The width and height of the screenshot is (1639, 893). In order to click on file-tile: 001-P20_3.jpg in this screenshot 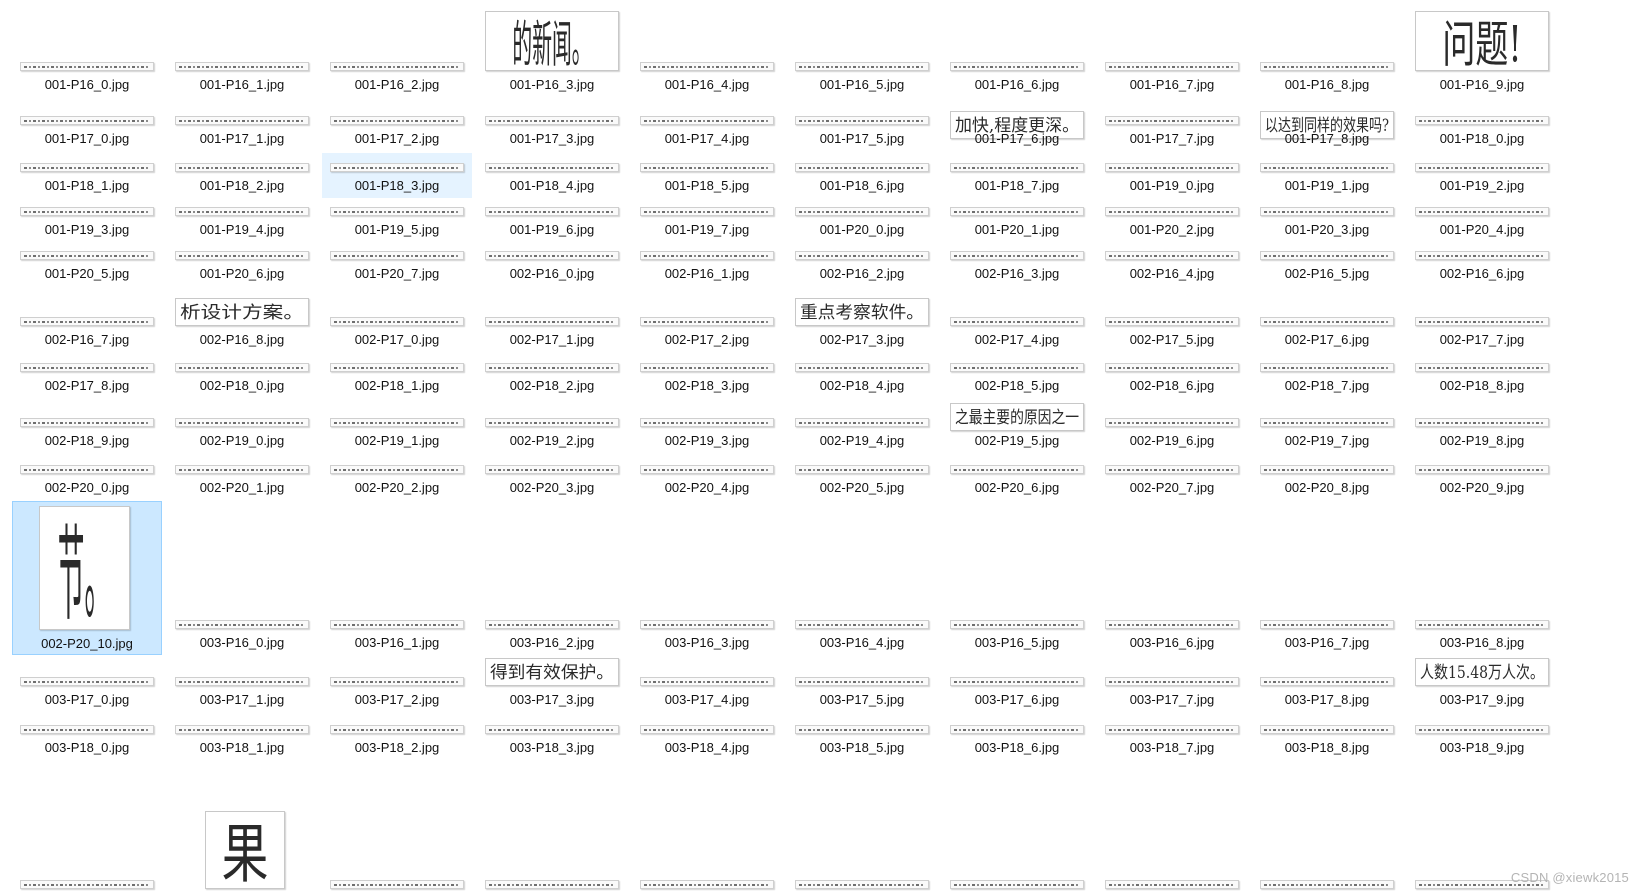, I will do `click(1327, 220)`.